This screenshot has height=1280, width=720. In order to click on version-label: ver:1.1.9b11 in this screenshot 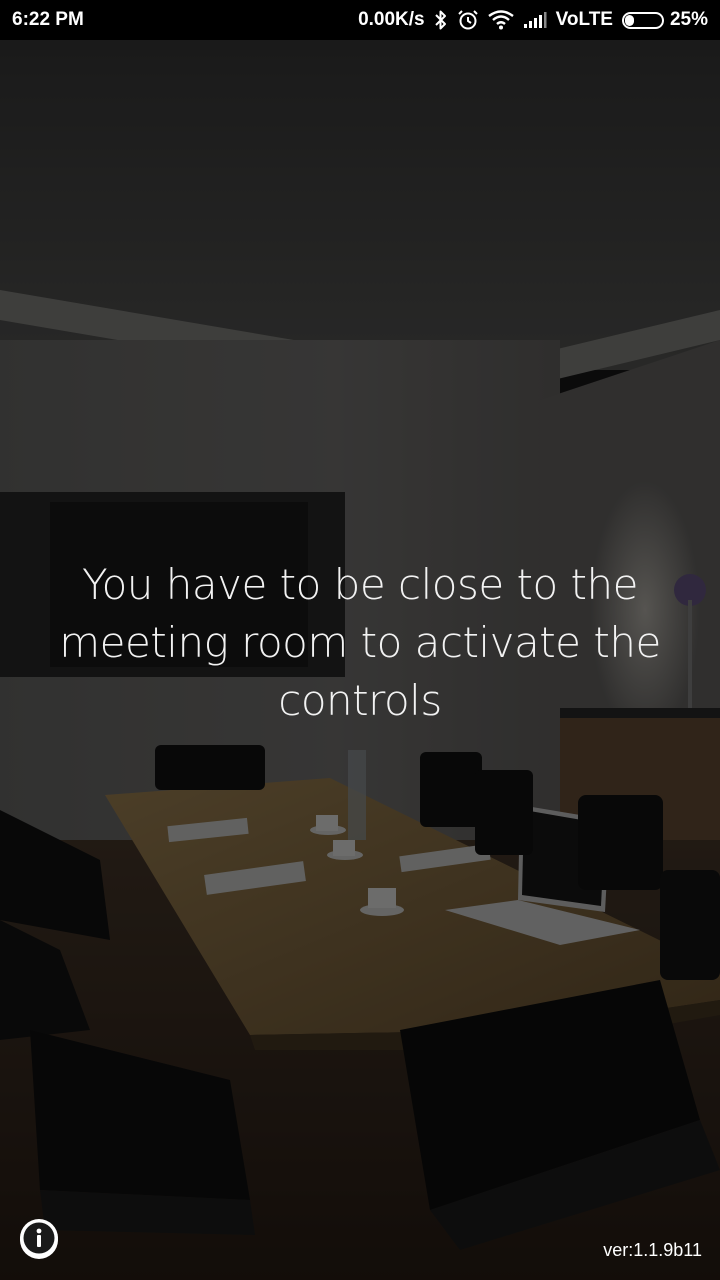, I will do `click(652, 1250)`.